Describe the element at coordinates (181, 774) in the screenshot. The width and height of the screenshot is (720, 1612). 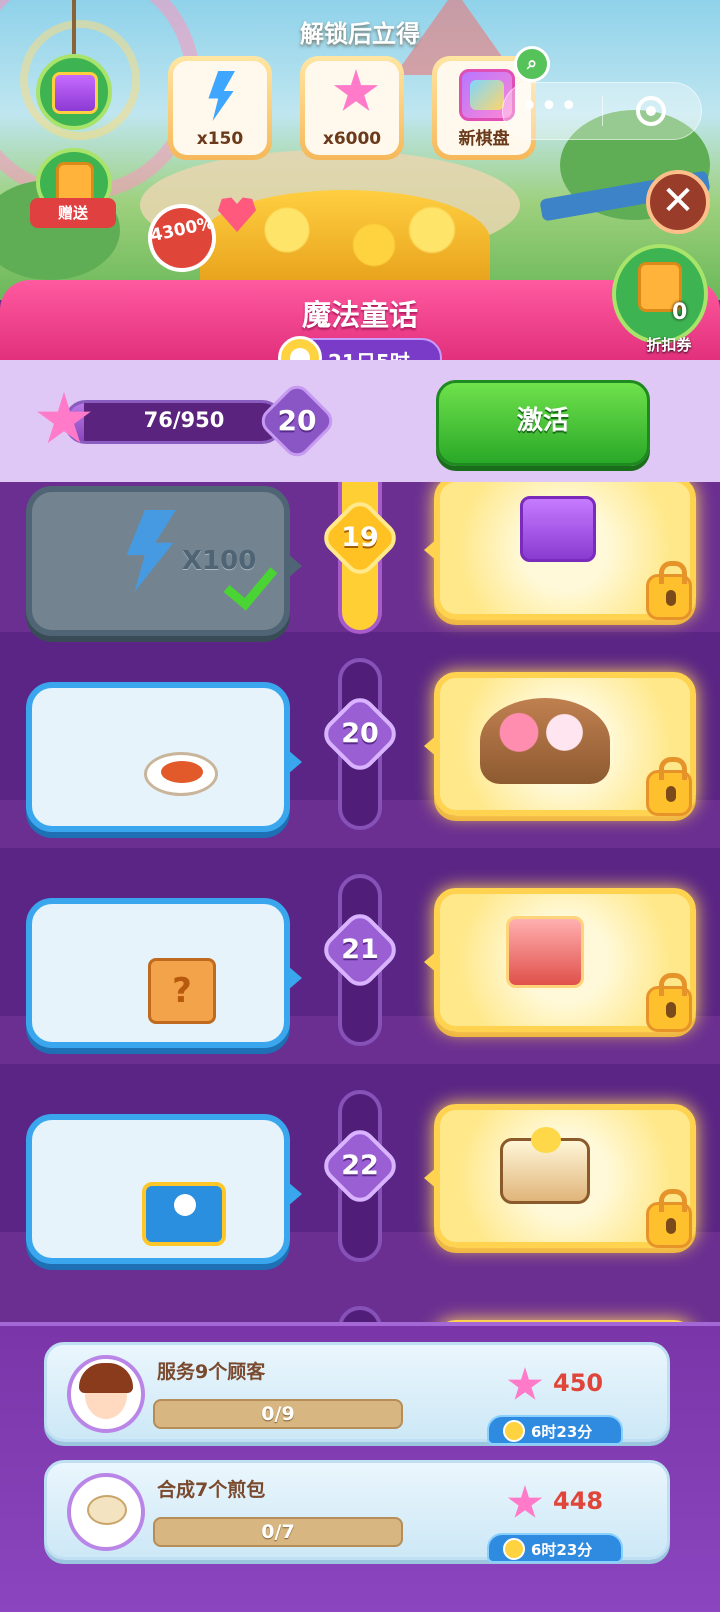
I see `oyster-icon` at that location.